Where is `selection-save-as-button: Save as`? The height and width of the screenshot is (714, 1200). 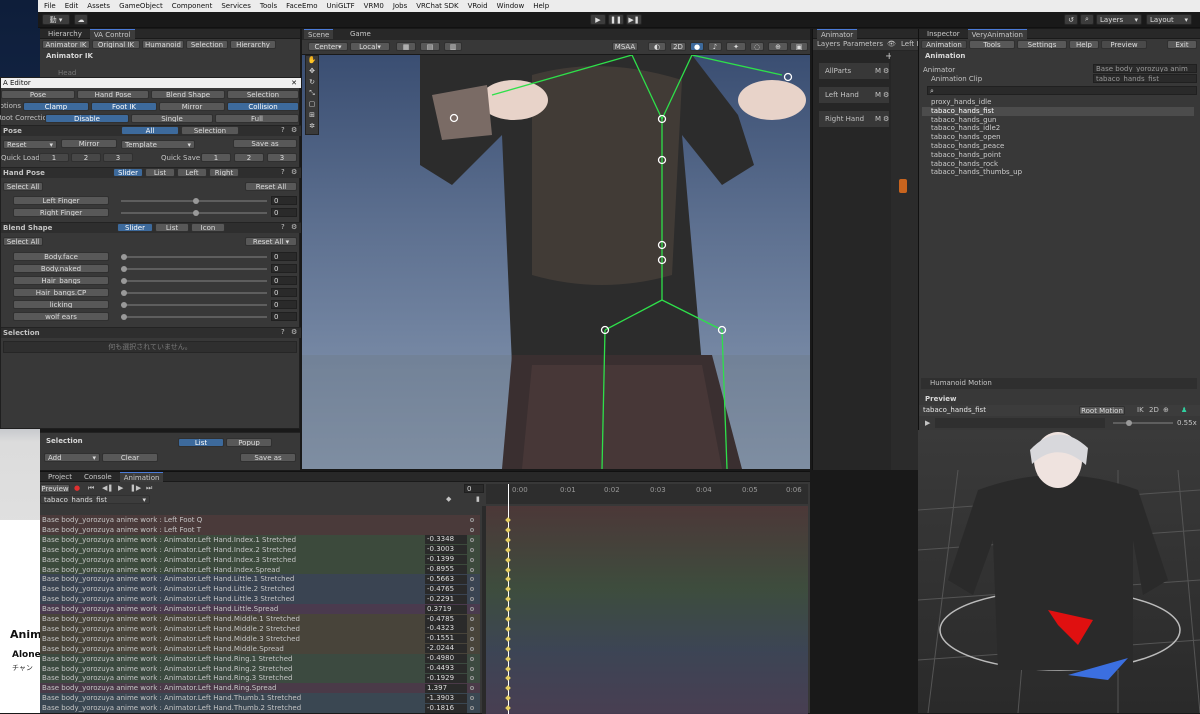 selection-save-as-button: Save as is located at coordinates (268, 457).